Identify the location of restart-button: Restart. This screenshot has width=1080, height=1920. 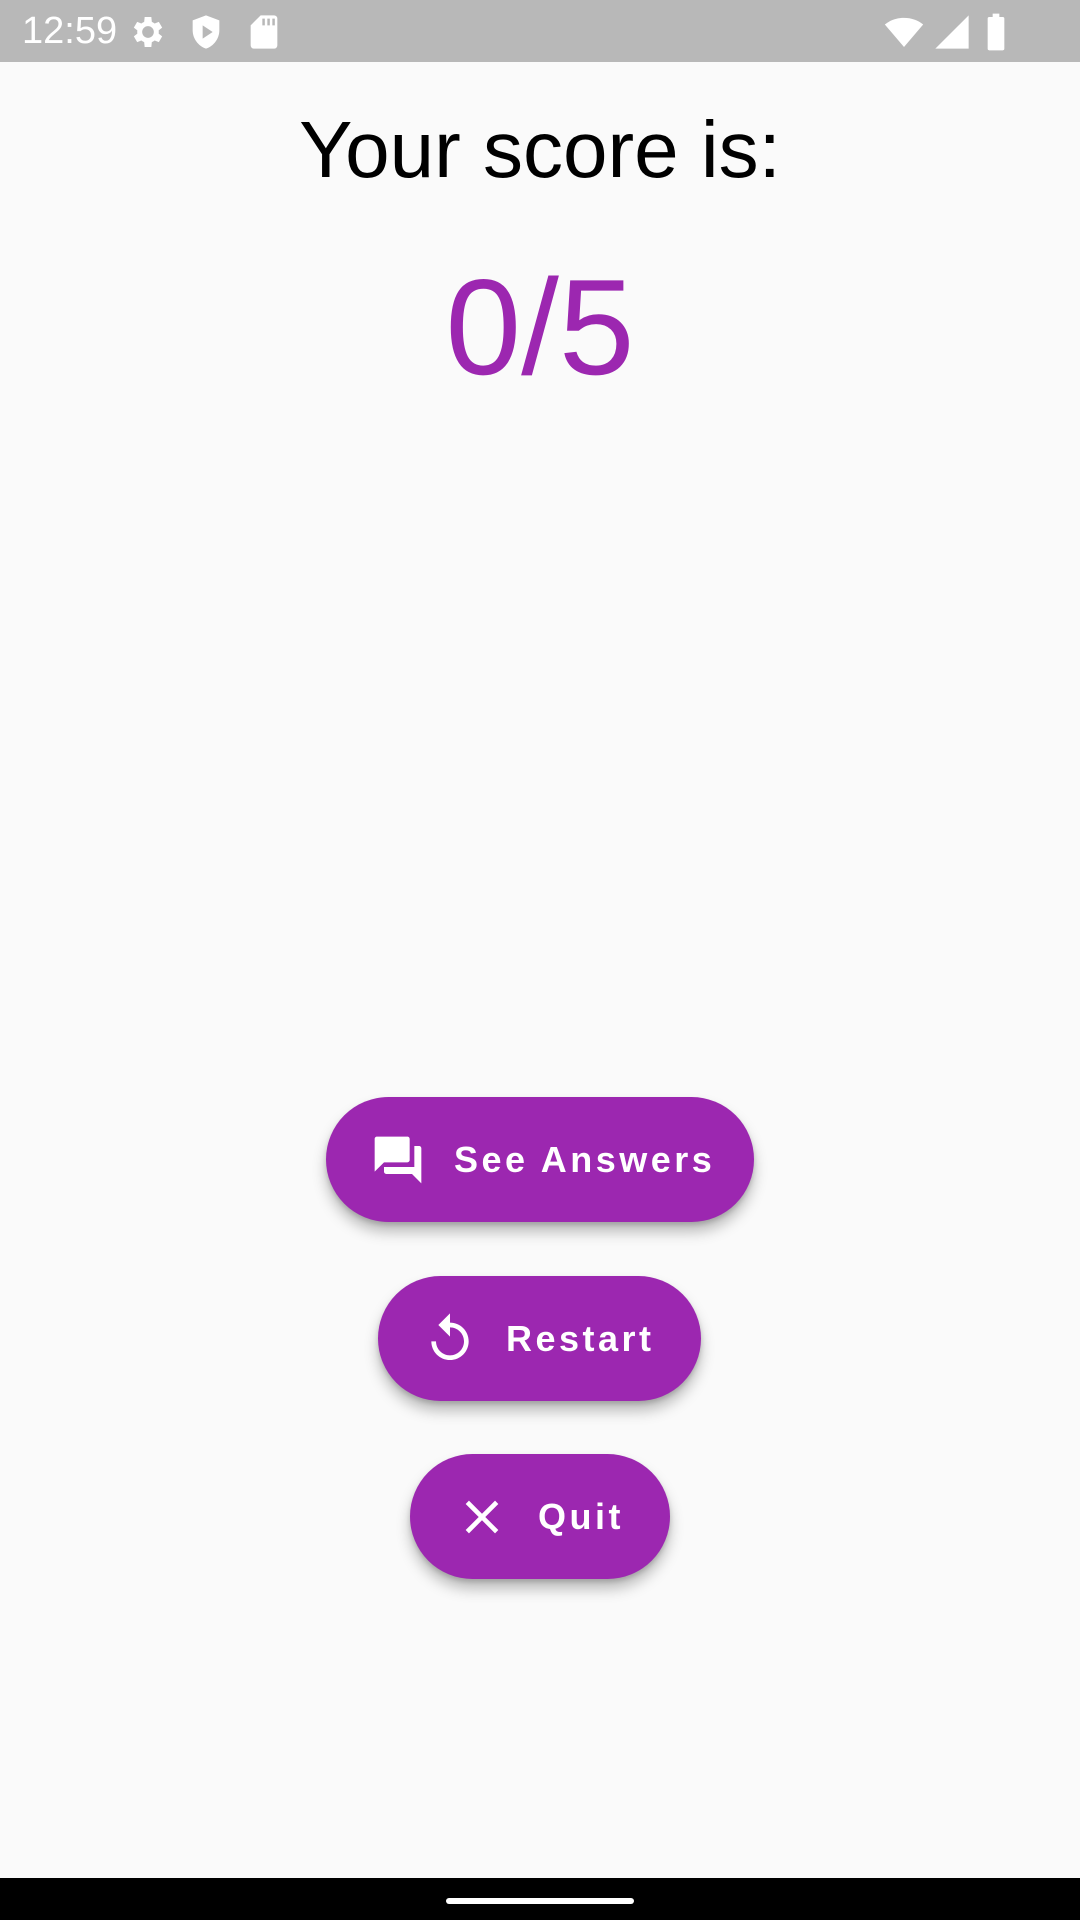
(539, 1338).